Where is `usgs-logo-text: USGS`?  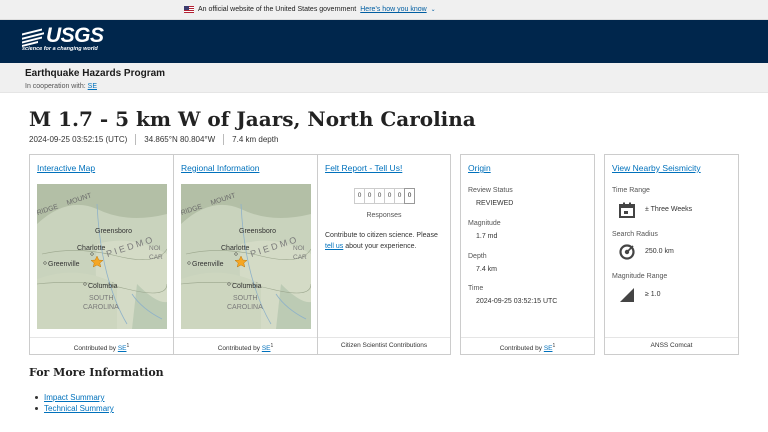
usgs-logo-text: USGS is located at coordinates (75, 35).